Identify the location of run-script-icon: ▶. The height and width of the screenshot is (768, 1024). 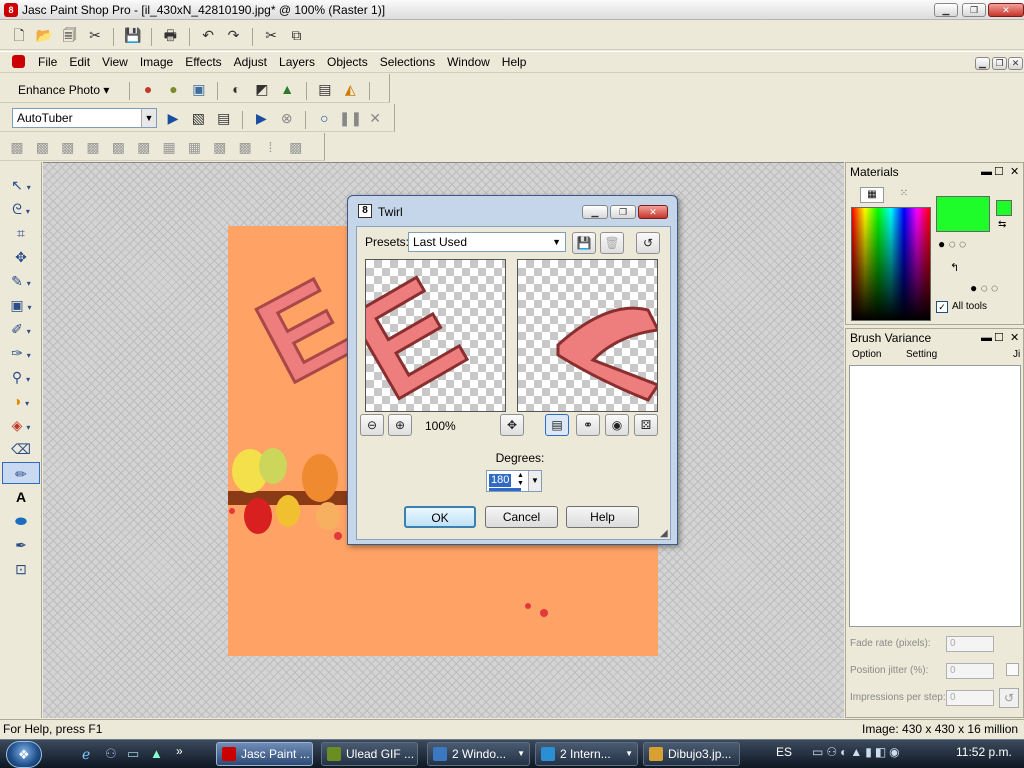
(173, 118).